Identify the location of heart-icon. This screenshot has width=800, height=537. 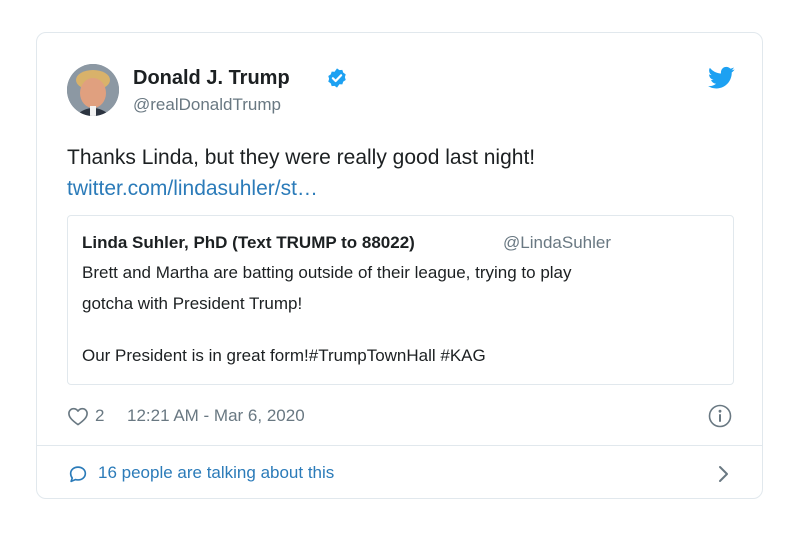
(78, 416).